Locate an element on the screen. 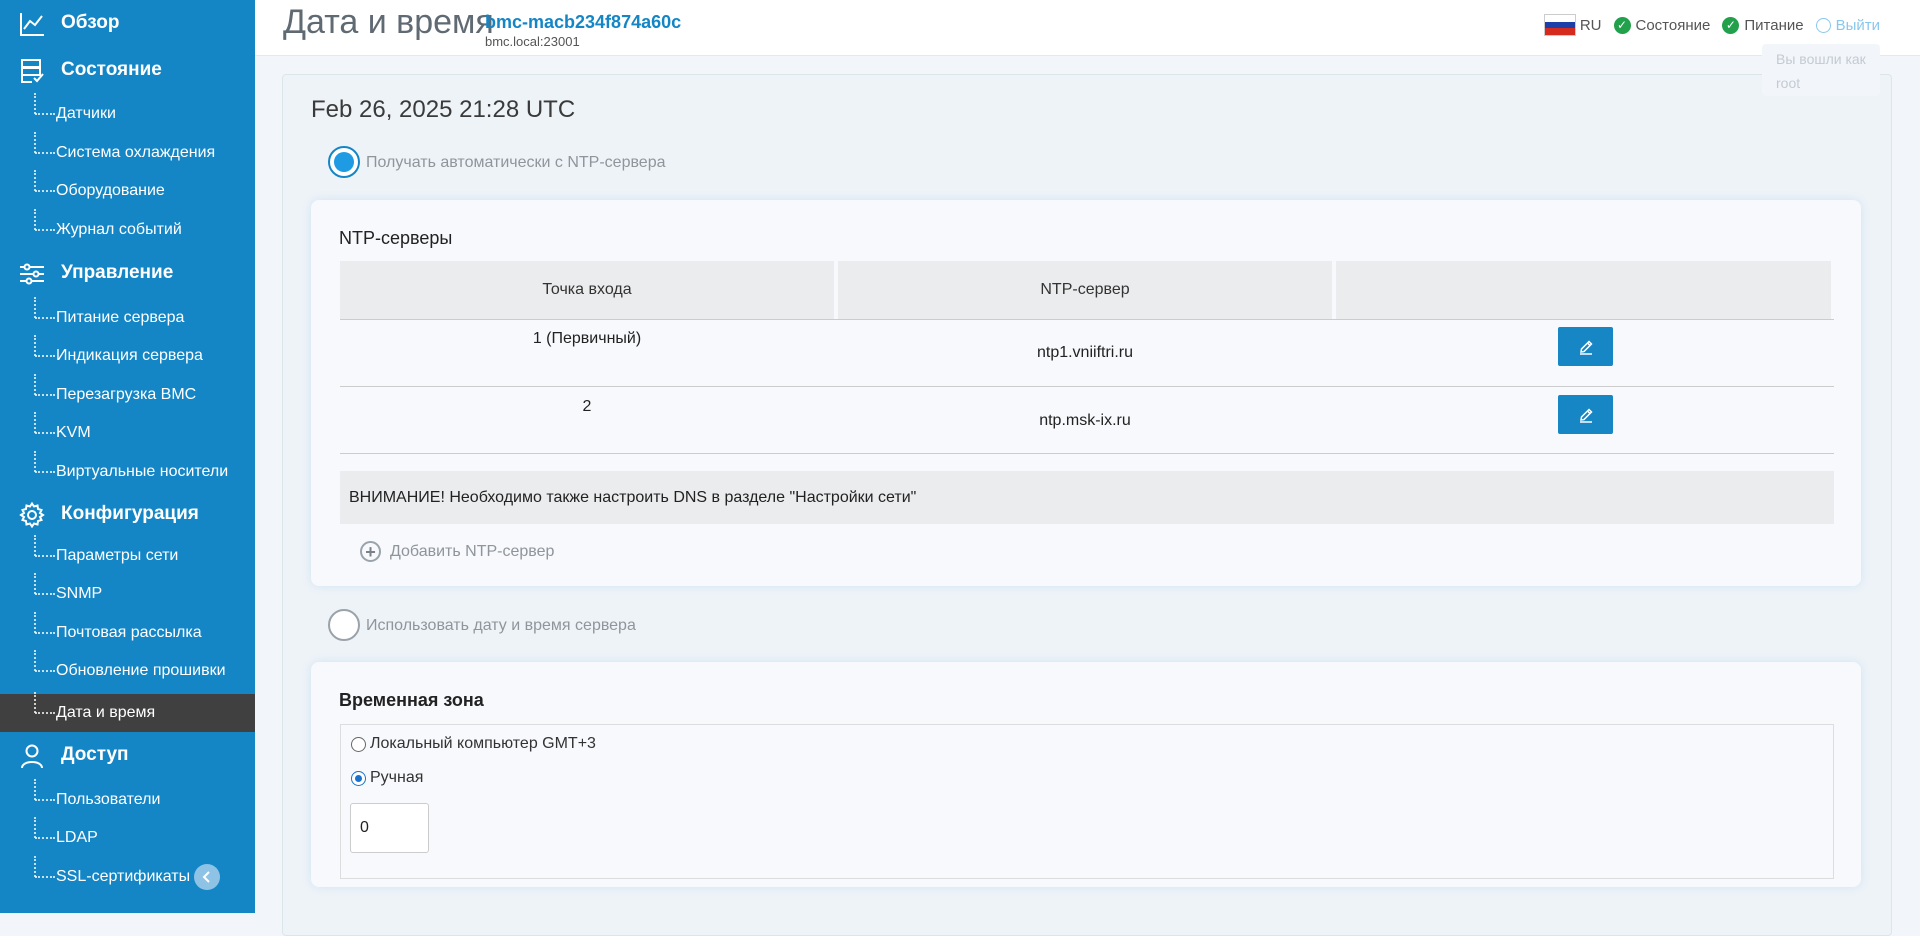 Image resolution: width=1920 pixels, height=936 pixels. ntp-mode-radio is located at coordinates (344, 162).